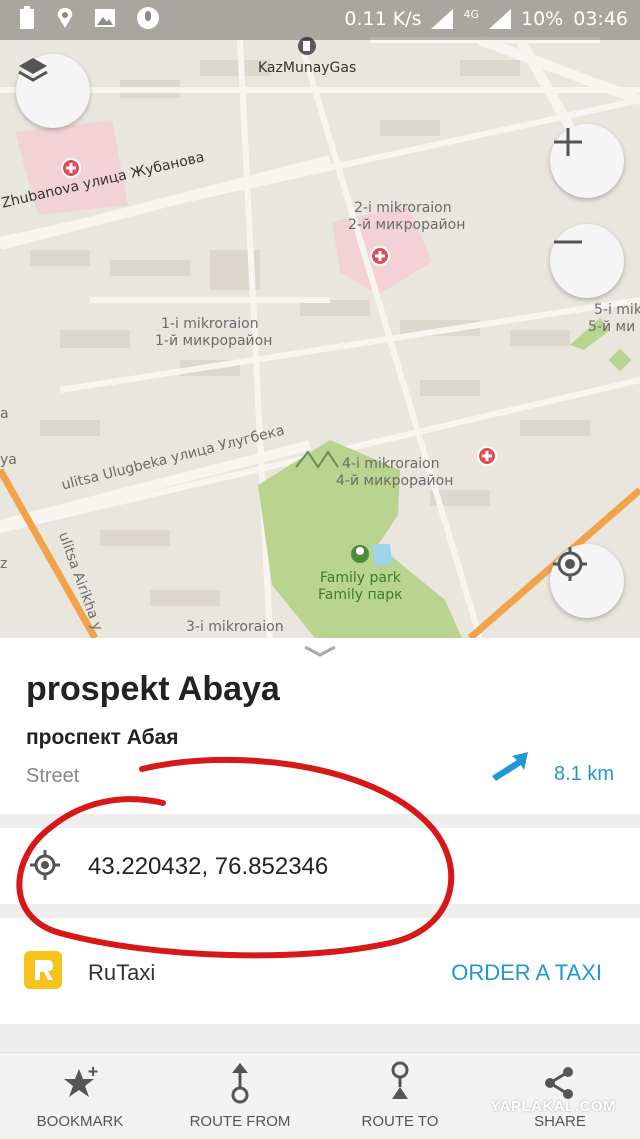  I want to click on battery-plus-icon, so click(27, 17).